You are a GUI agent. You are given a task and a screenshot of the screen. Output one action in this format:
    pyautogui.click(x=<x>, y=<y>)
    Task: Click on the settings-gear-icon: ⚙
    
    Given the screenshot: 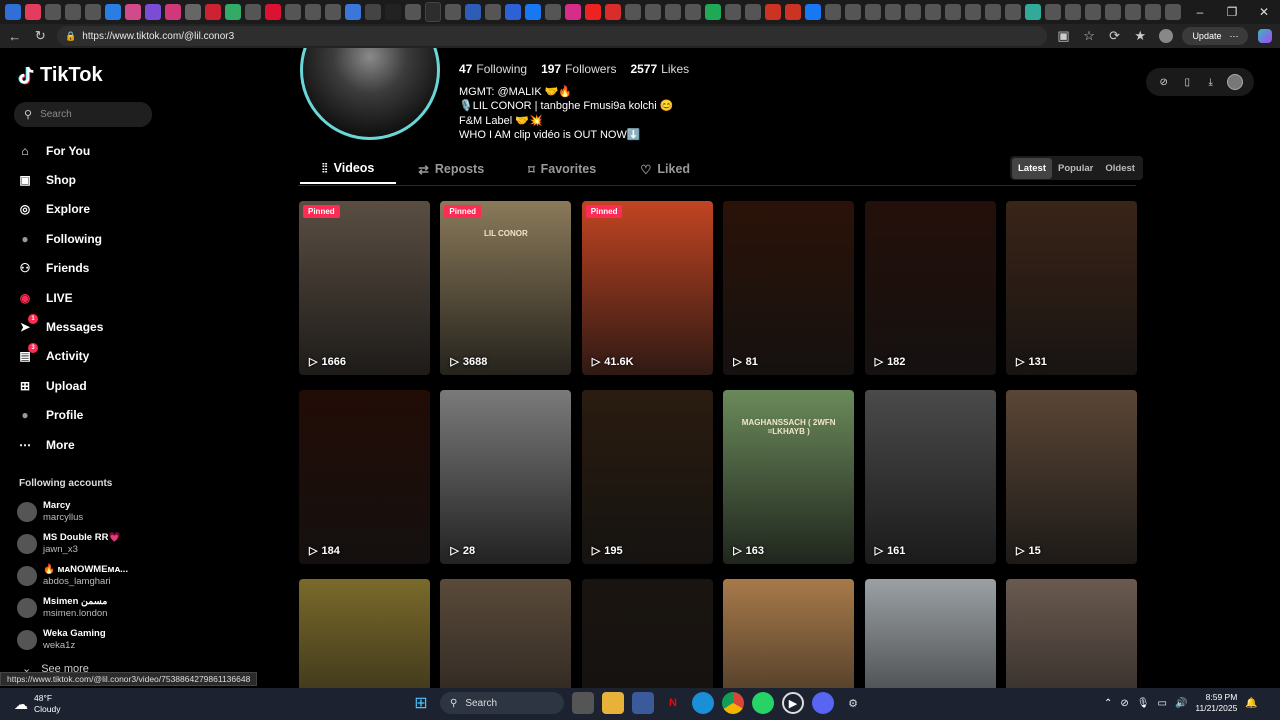 What is the action you would take?
    pyautogui.click(x=853, y=703)
    